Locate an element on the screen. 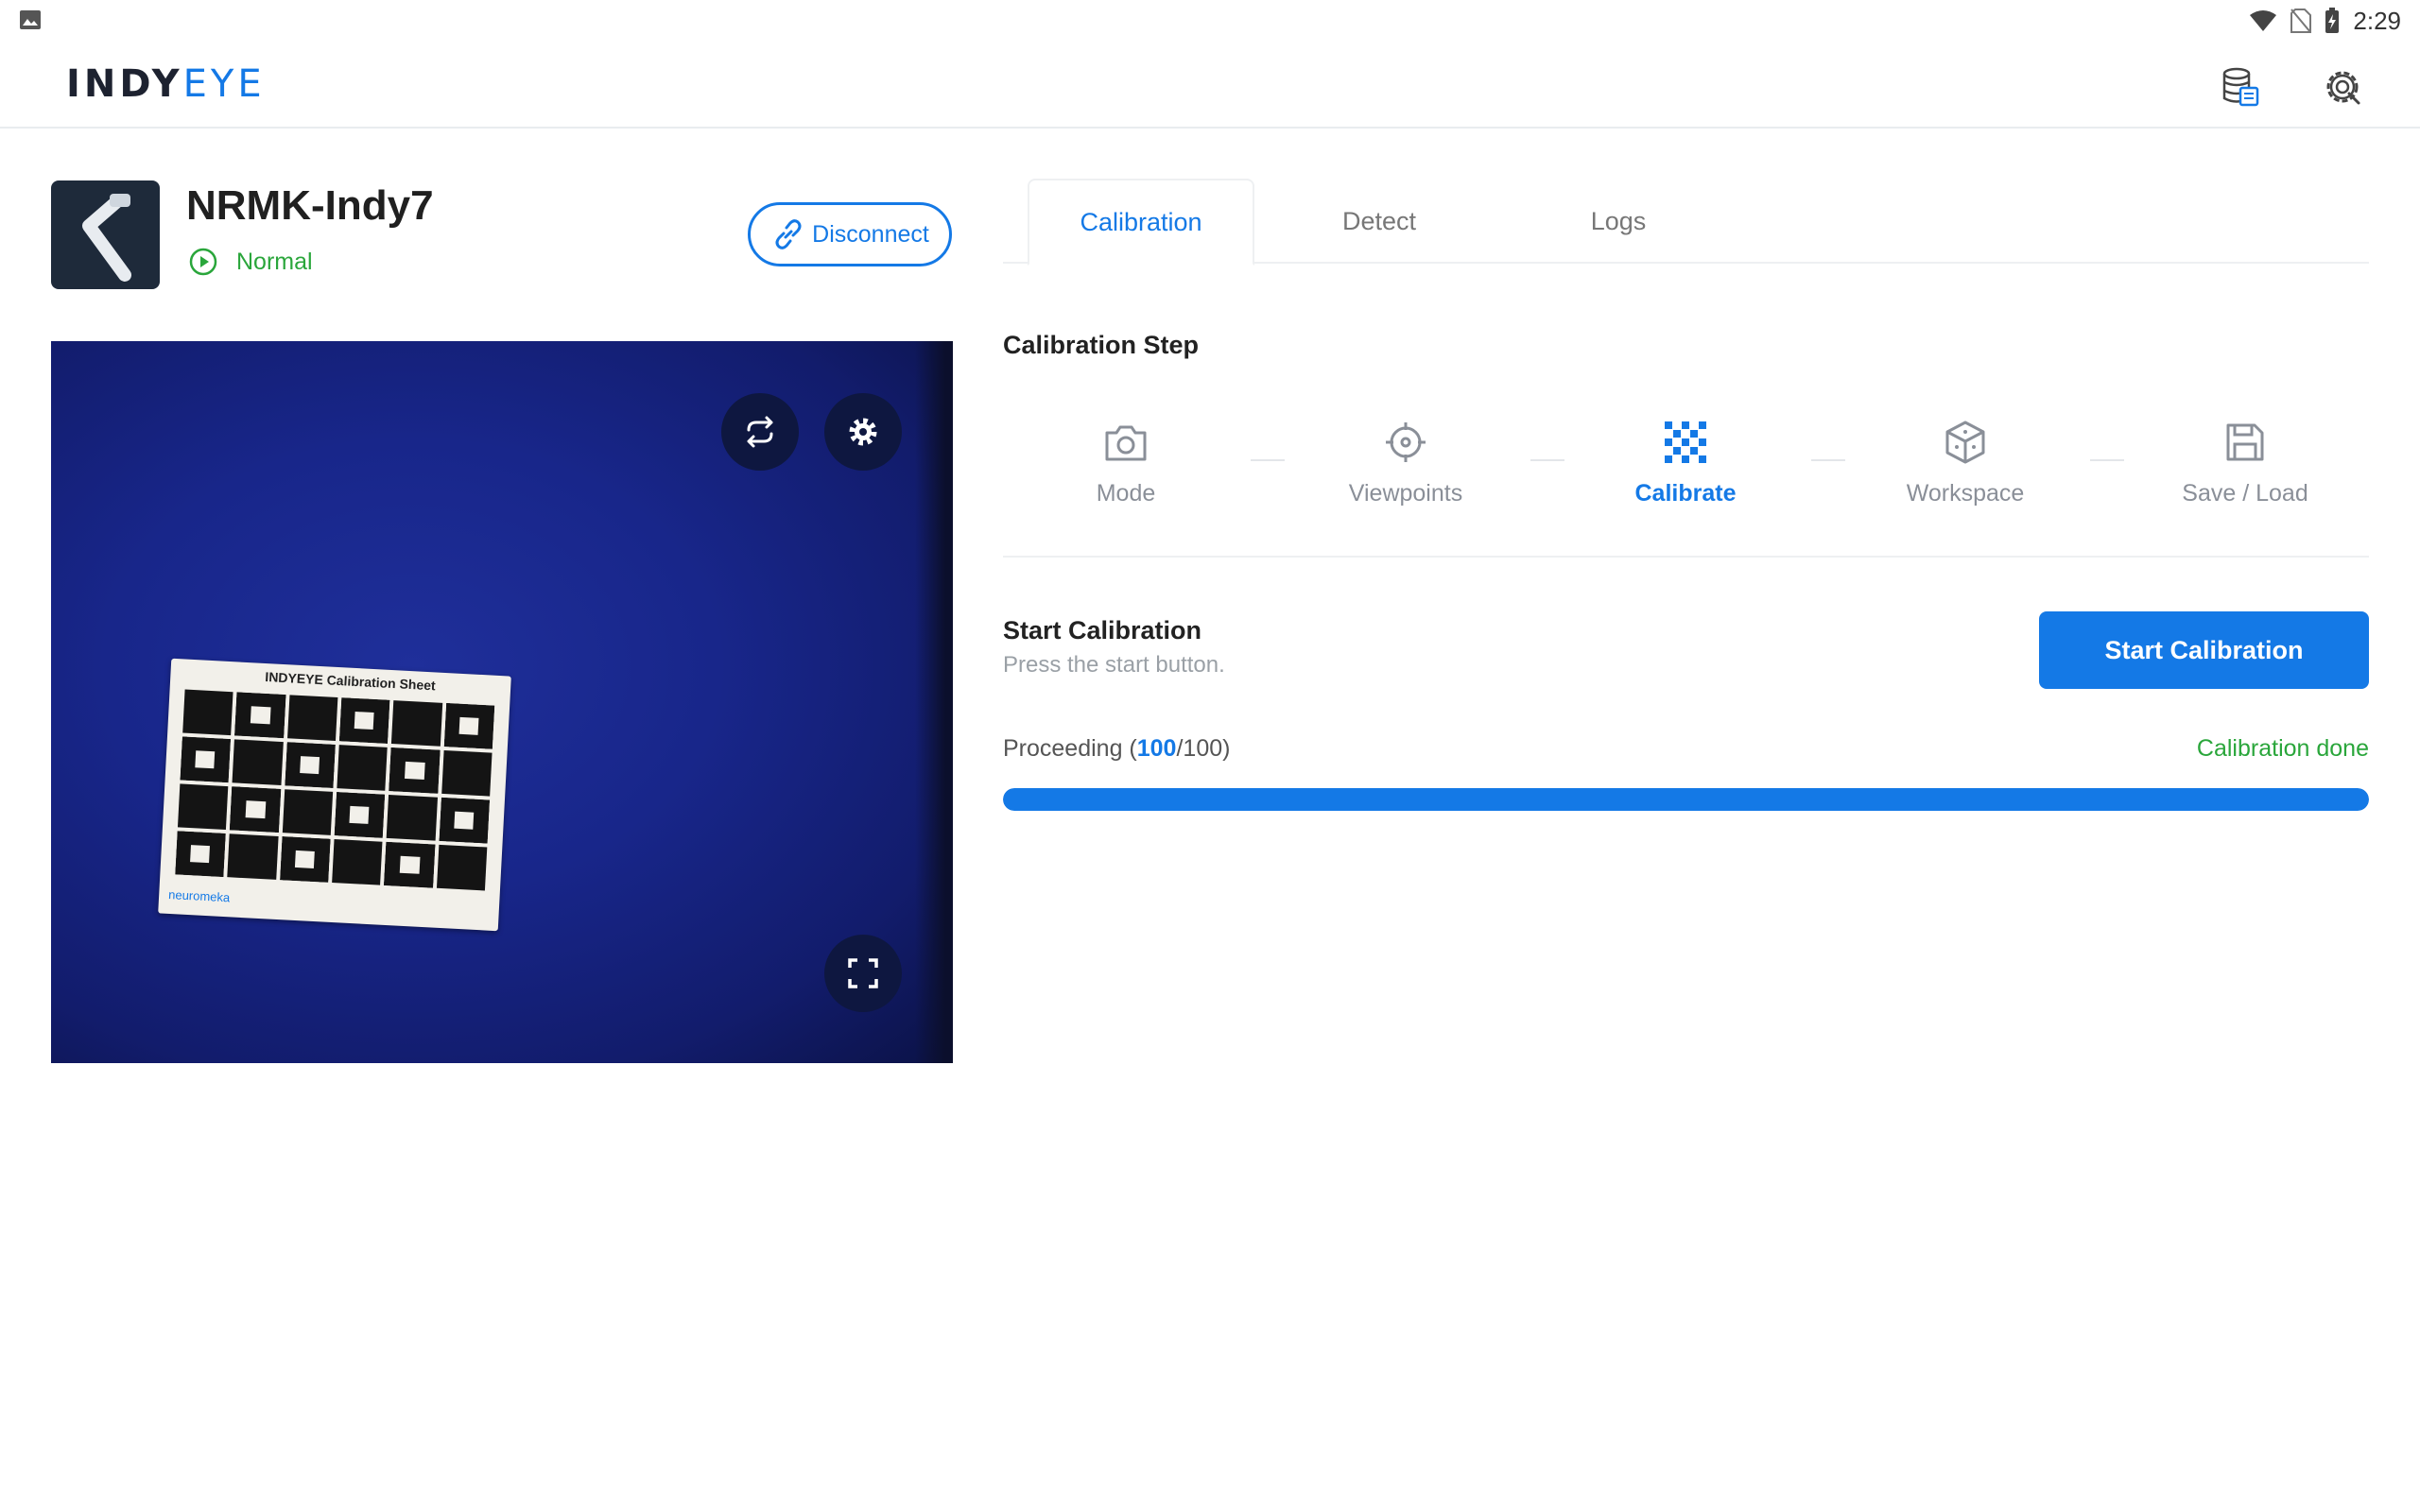  progress-current: 100 is located at coordinates (1156, 748).